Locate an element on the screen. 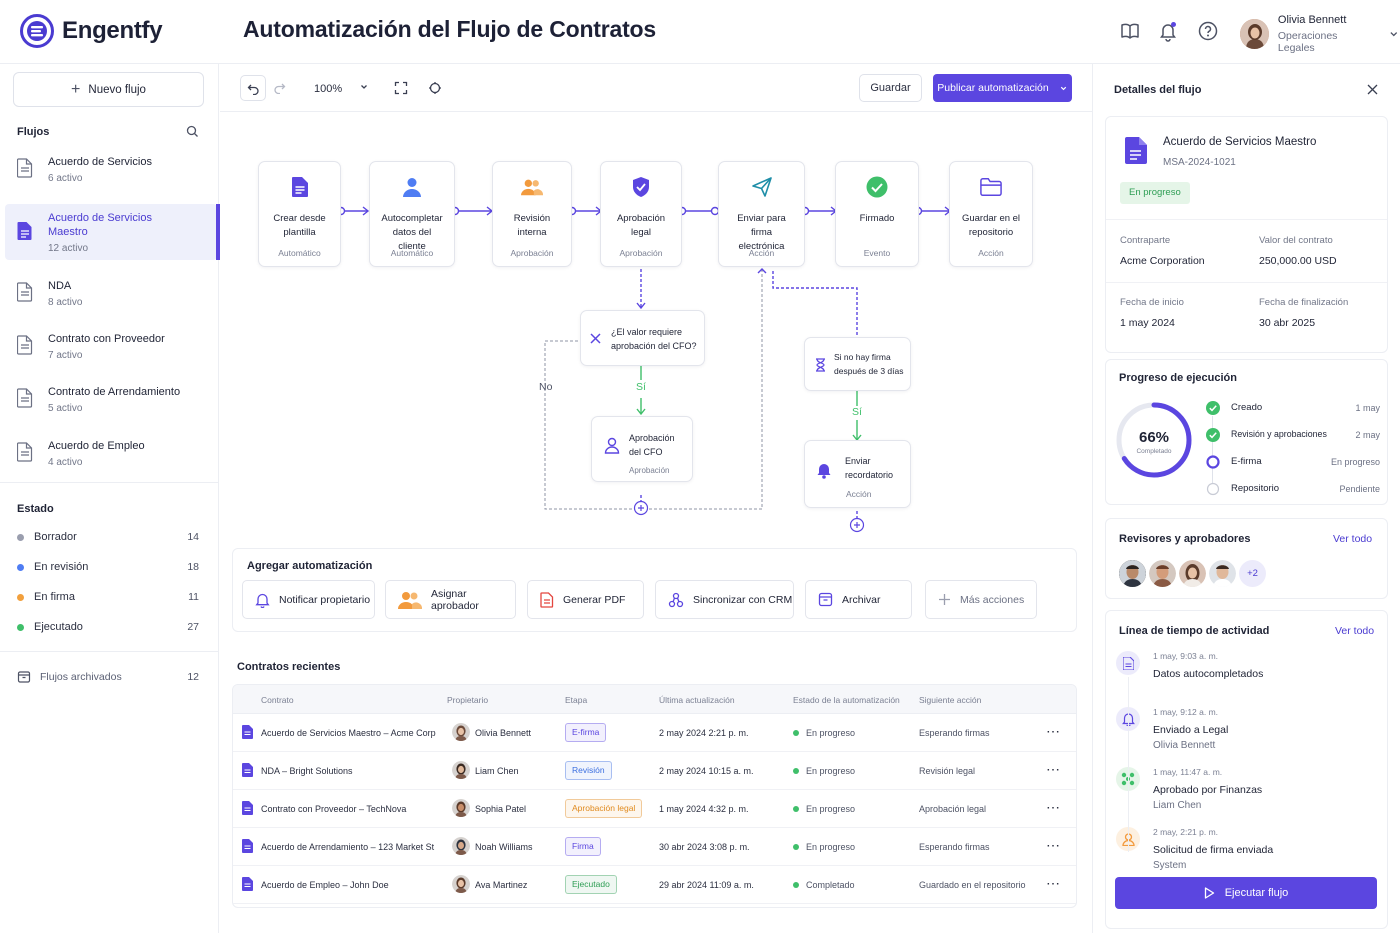  recent-contracts-title: Contratos recientes is located at coordinates (289, 667).